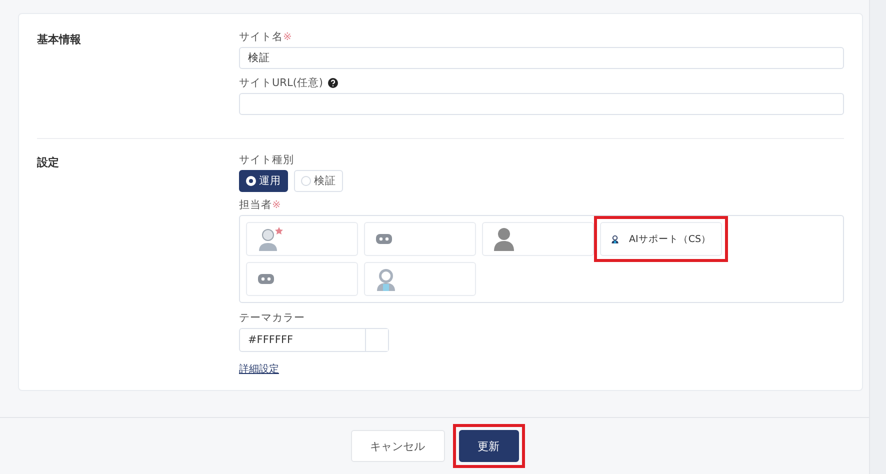 The image size is (886, 474). Describe the element at coordinates (268, 239) in the screenshot. I see `man-avatar-icon` at that location.